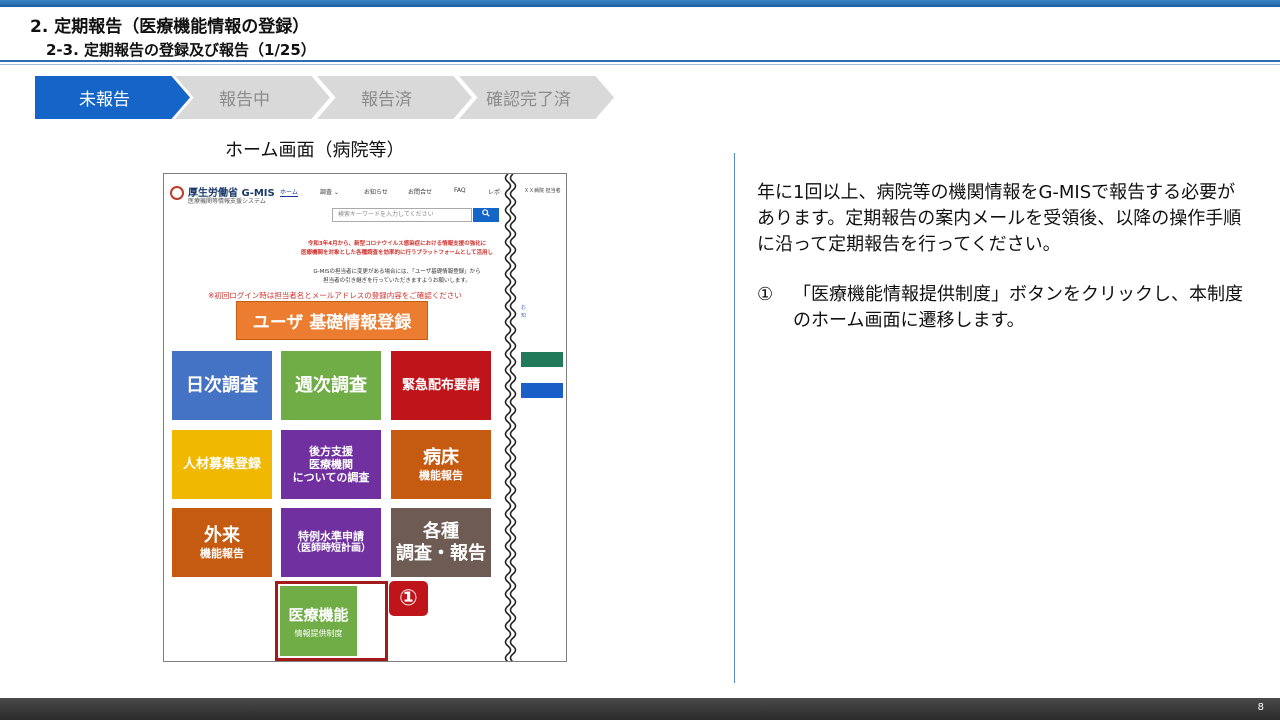  What do you see at coordinates (460, 190) in the screenshot?
I see `nav-faq: FAQ` at bounding box center [460, 190].